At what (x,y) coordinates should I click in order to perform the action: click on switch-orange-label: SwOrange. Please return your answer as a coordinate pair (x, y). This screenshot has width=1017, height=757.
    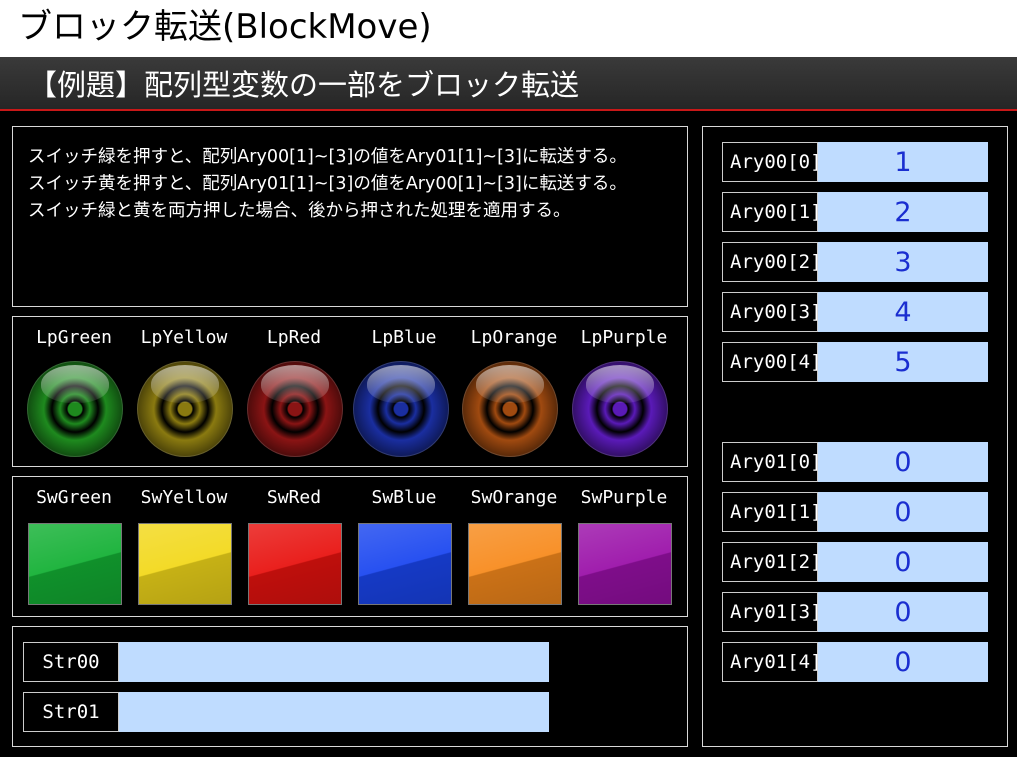
    Looking at the image, I should click on (514, 497).